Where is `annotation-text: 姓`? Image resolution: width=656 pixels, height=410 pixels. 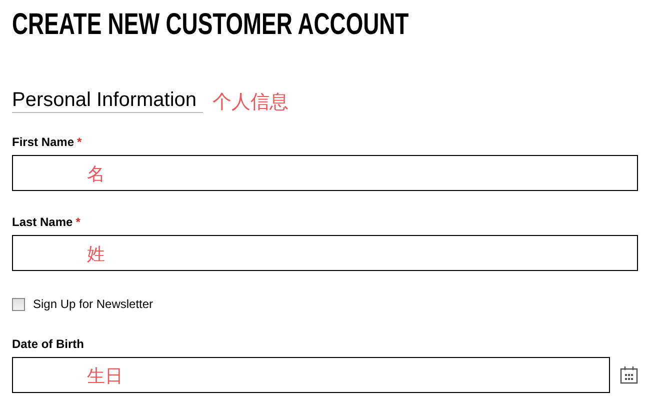
annotation-text: 姓 is located at coordinates (96, 255).